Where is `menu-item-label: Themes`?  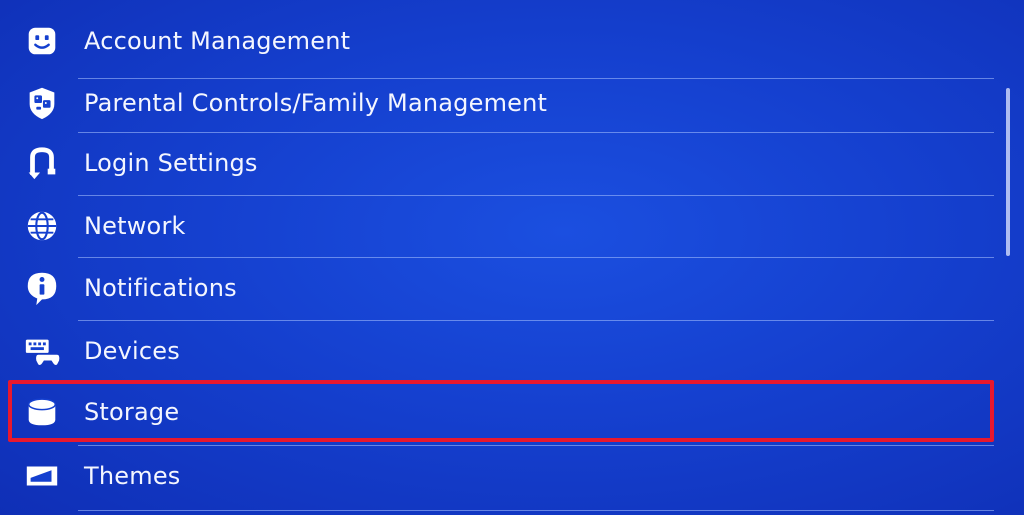
menu-item-label: Themes is located at coordinates (132, 476).